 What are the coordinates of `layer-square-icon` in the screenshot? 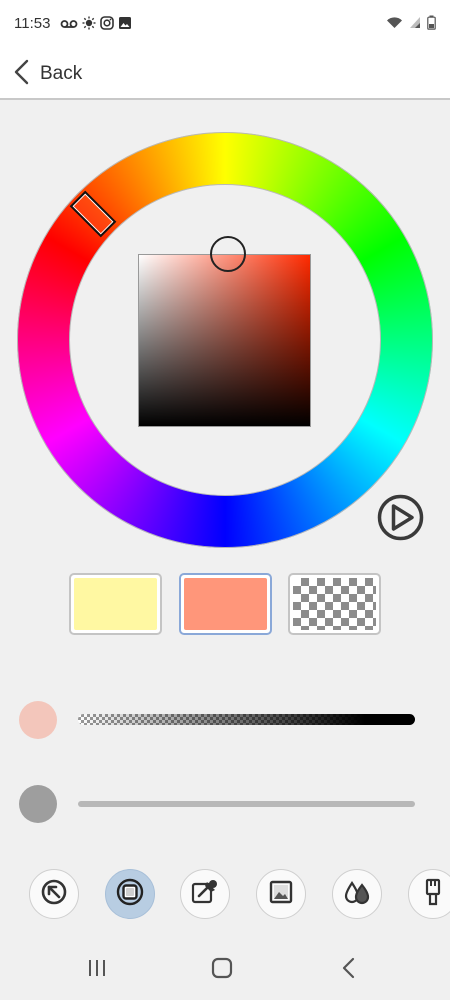 It's located at (130, 894).